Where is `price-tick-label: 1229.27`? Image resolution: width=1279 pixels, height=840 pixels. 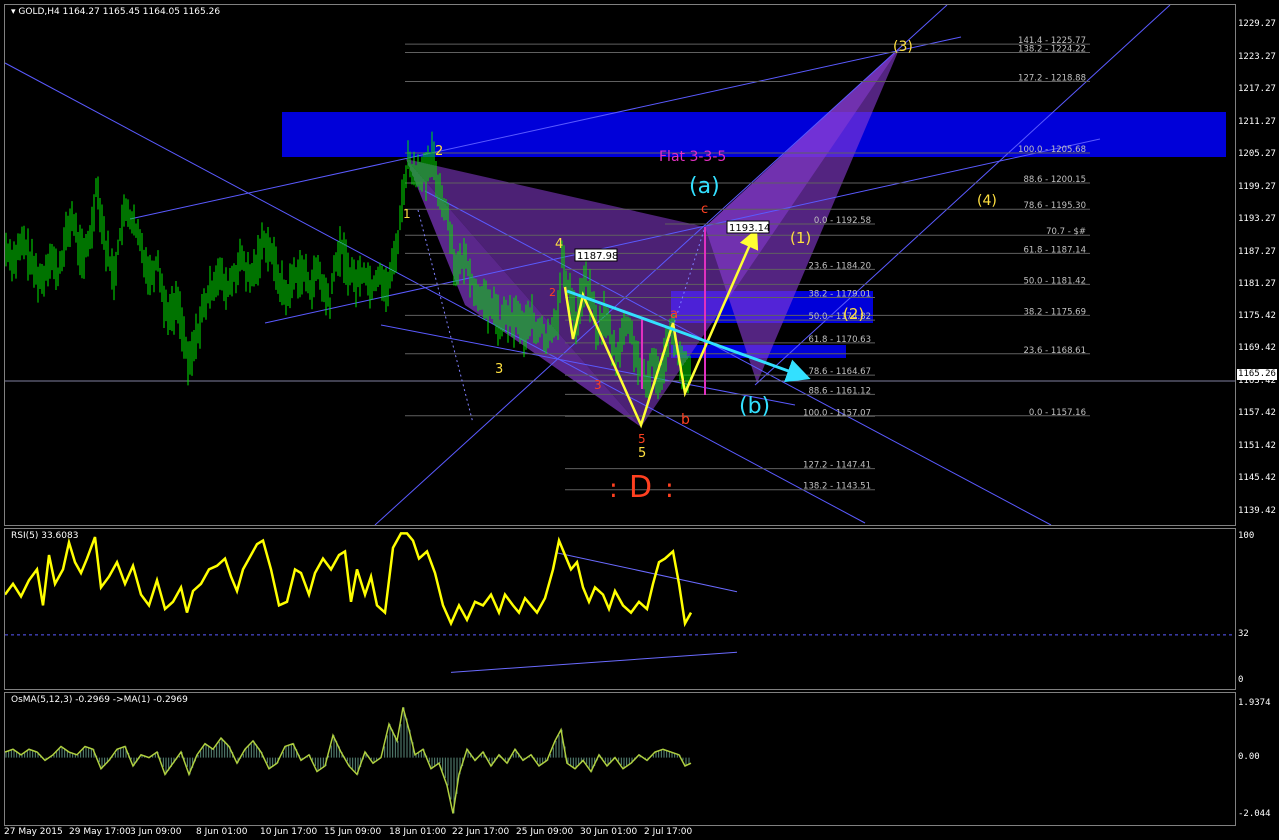 price-tick-label: 1229.27 is located at coordinates (1257, 24).